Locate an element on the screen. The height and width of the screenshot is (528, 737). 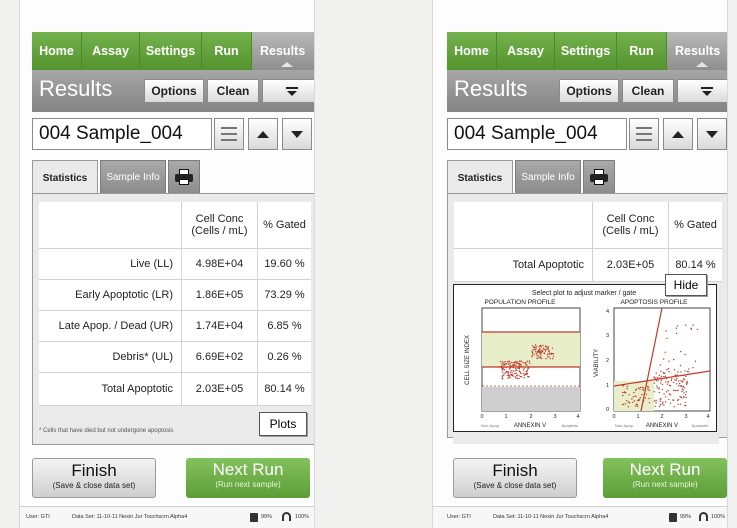
results-title-bar: Results Options Clean is located at coordinates (173, 91).